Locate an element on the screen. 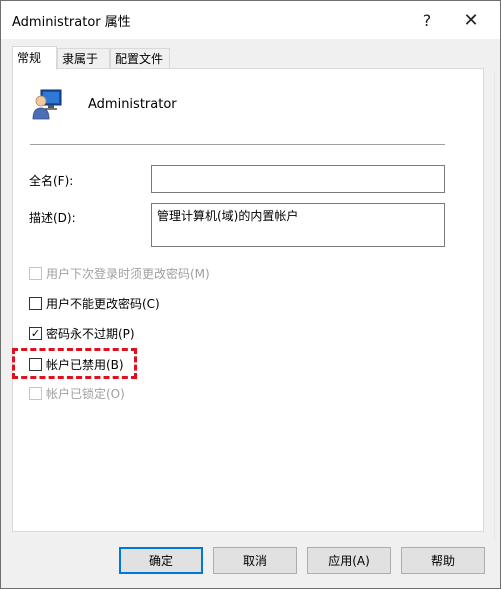 The height and width of the screenshot is (589, 501). must-change-password-checkbox: 用户下次登录时须更改密码(M) is located at coordinates (119, 273).